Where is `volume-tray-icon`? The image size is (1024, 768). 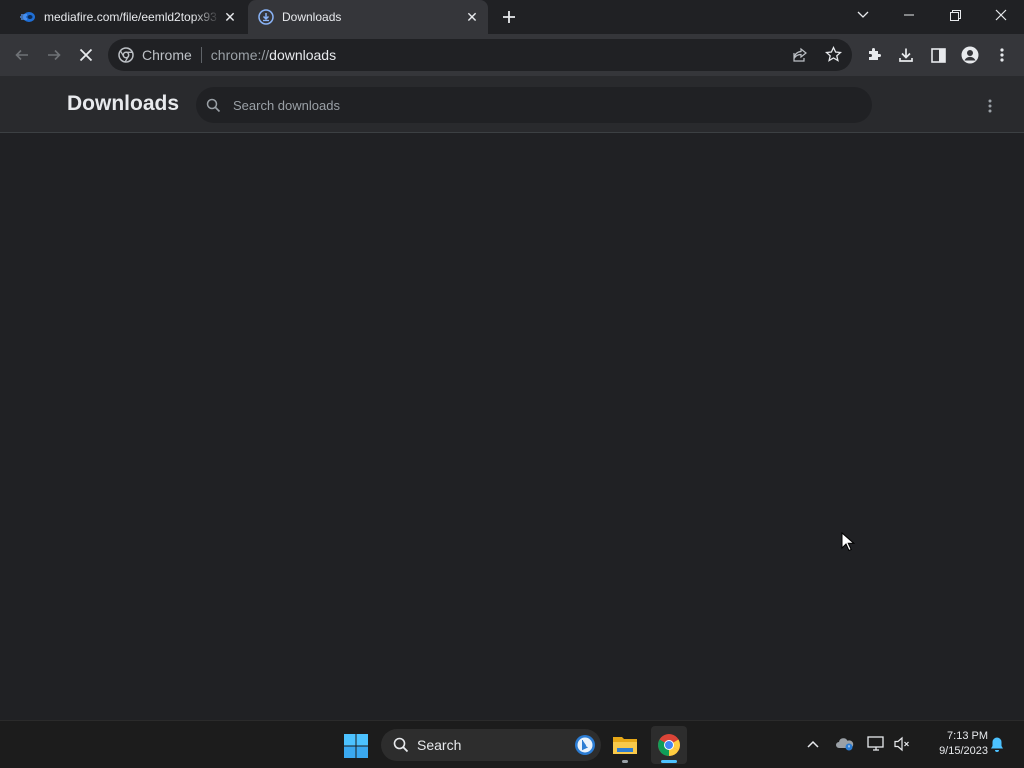 volume-tray-icon is located at coordinates (902, 744).